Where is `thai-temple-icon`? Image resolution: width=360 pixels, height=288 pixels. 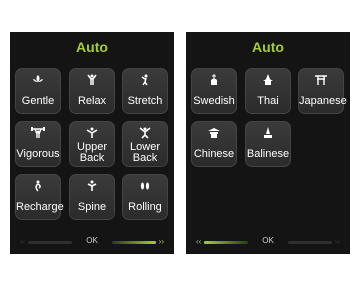 thai-temple-icon is located at coordinates (268, 80).